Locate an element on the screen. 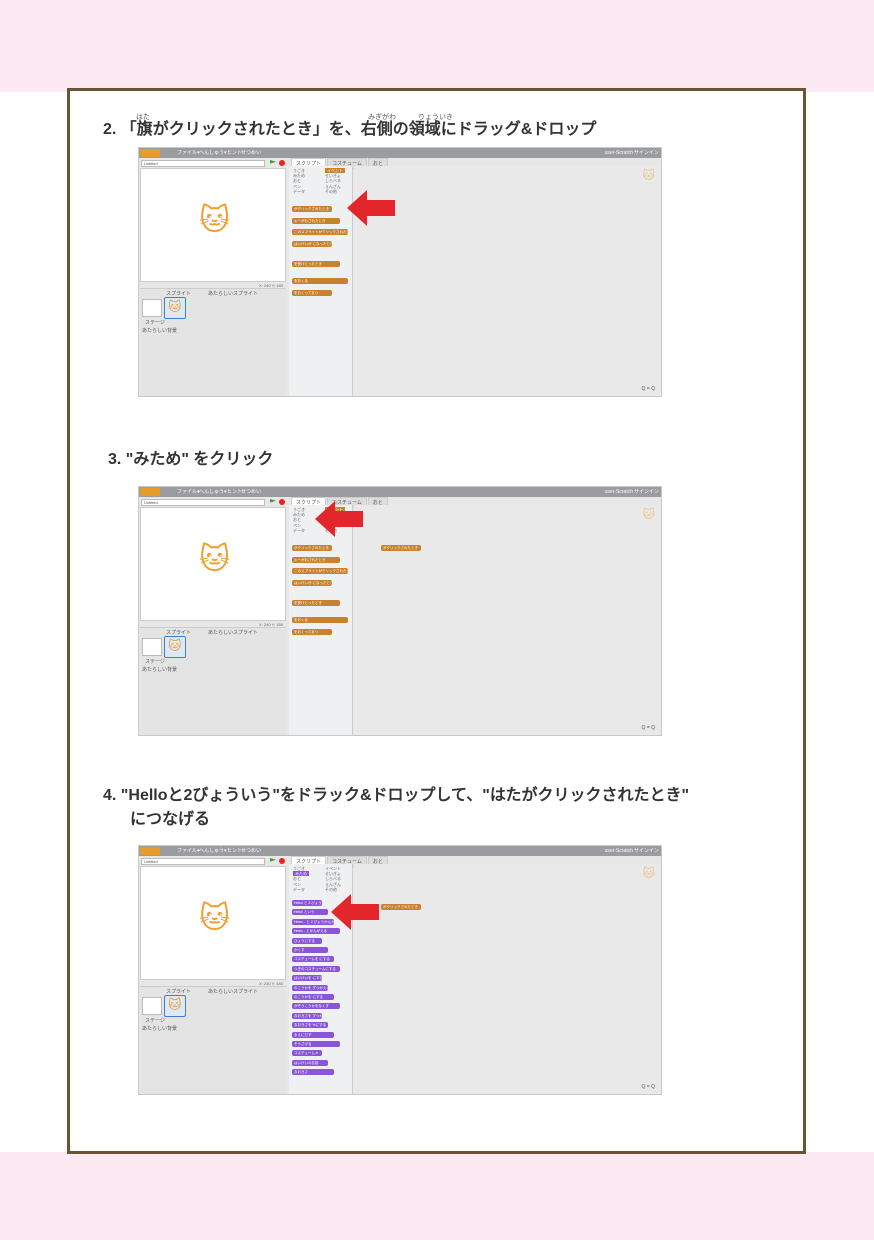 This screenshot has width=874, height=1240. looks-block: はいけいの名前 is located at coordinates (310, 1062).